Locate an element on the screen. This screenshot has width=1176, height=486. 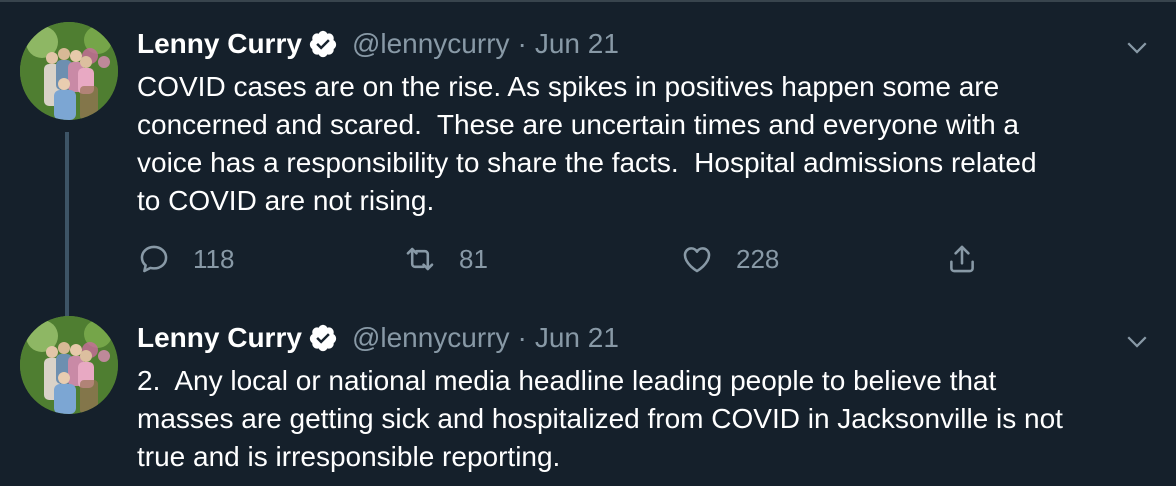
share-icon is located at coordinates (962, 259).